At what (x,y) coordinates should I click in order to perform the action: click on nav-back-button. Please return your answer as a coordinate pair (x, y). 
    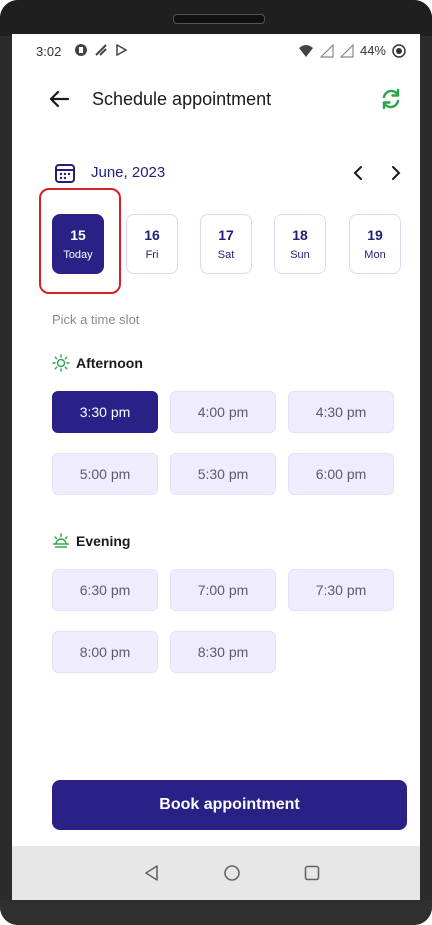
    Looking at the image, I should click on (152, 873).